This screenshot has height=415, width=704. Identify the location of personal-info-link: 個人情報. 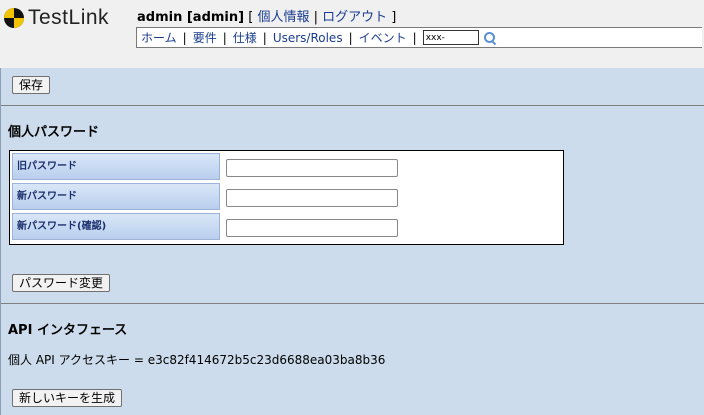
(283, 17).